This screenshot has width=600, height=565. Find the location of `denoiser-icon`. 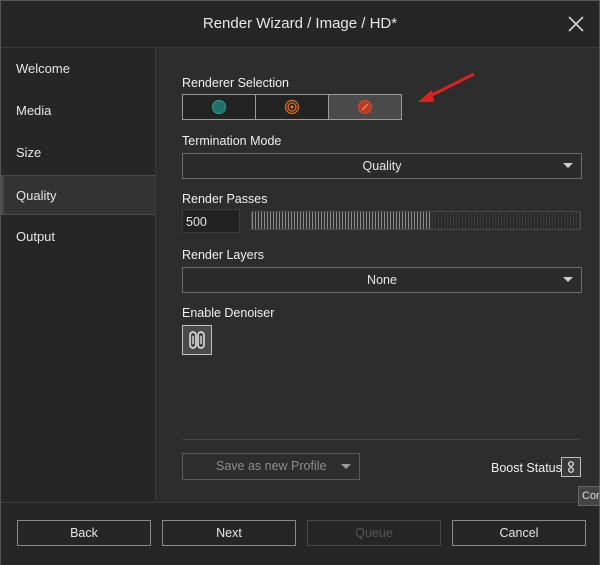

denoiser-icon is located at coordinates (197, 340).